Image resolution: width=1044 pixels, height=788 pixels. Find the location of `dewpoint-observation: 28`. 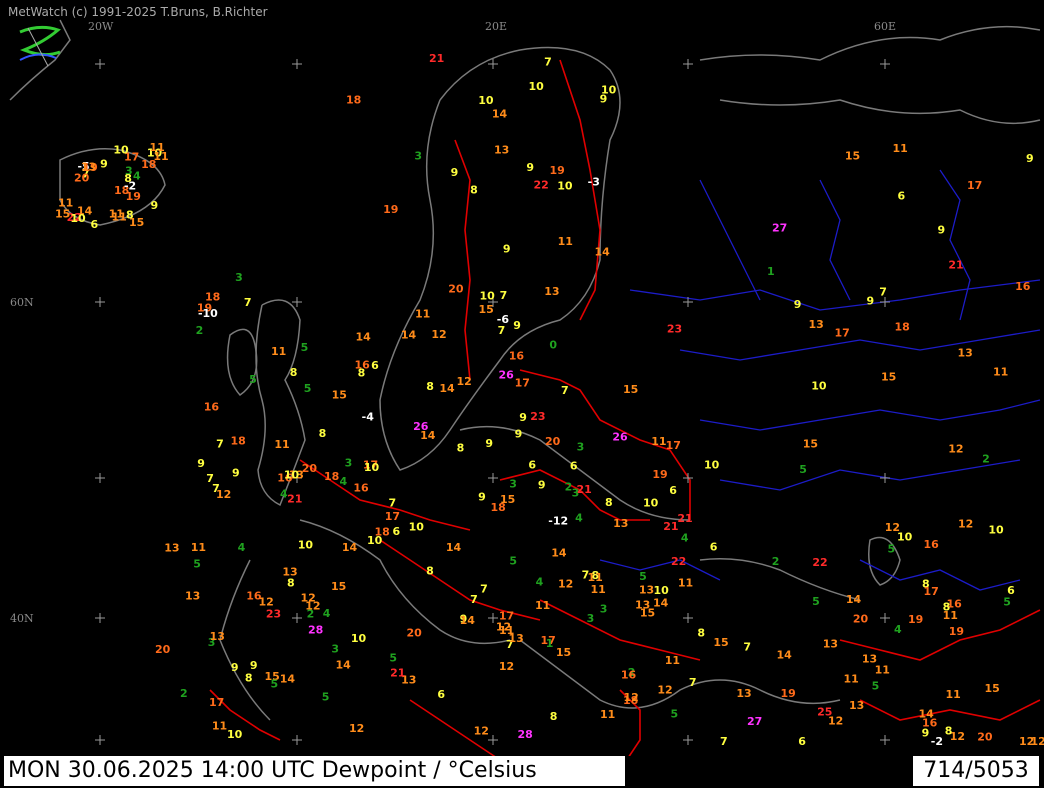

dewpoint-observation: 28 is located at coordinates (525, 734).